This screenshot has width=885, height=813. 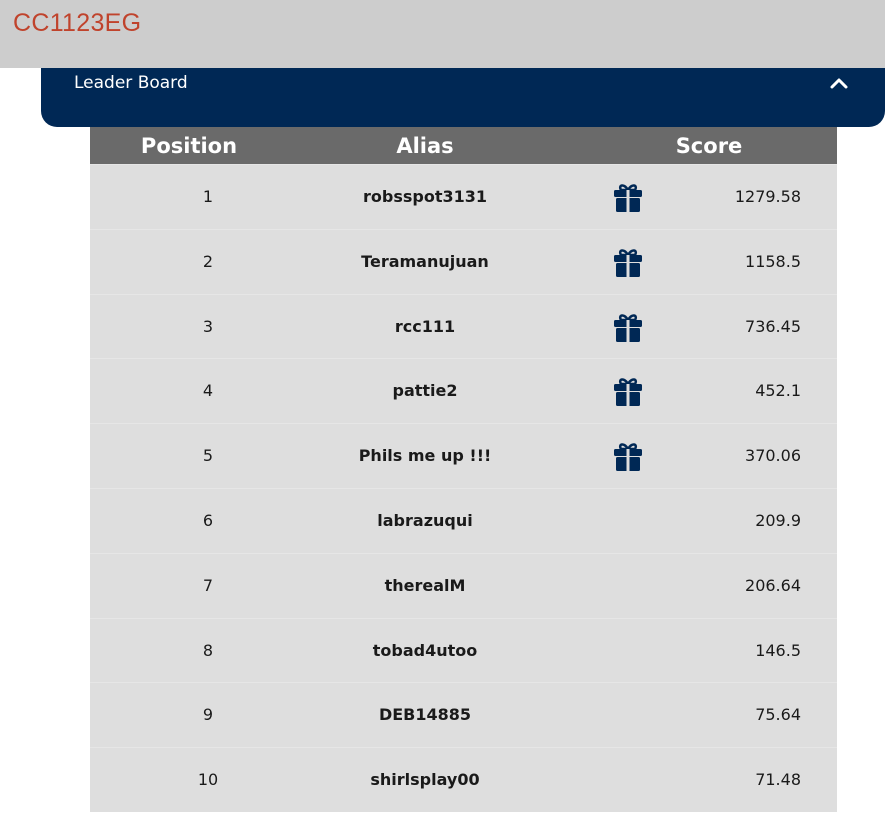 I want to click on alias-cell: robsspot3131, so click(x=424, y=196).